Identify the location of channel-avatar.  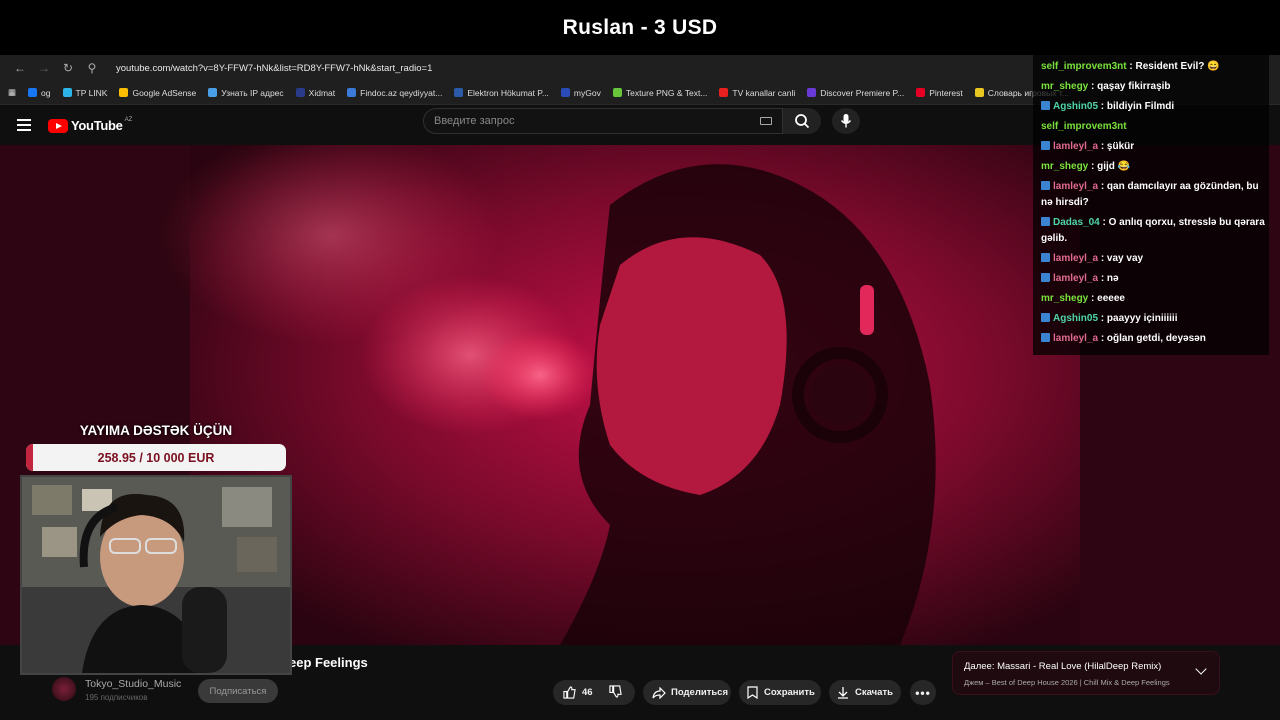
(64, 689).